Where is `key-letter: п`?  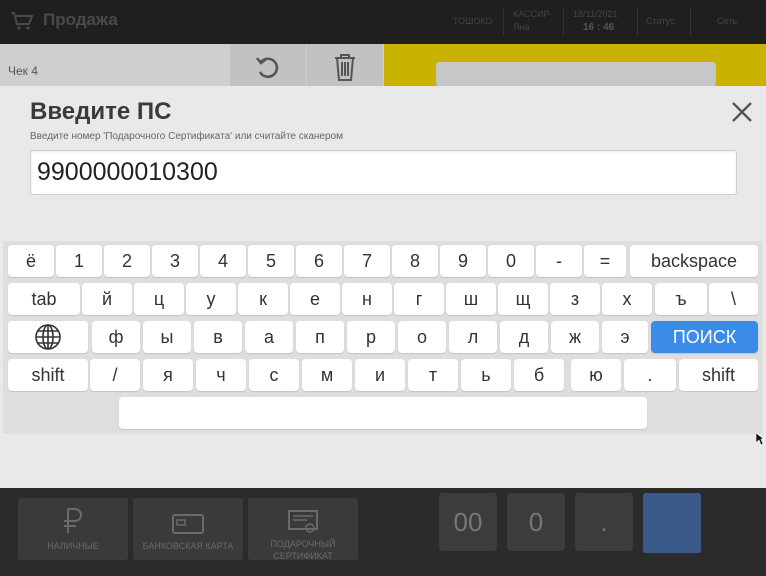
key-letter: п is located at coordinates (320, 337).